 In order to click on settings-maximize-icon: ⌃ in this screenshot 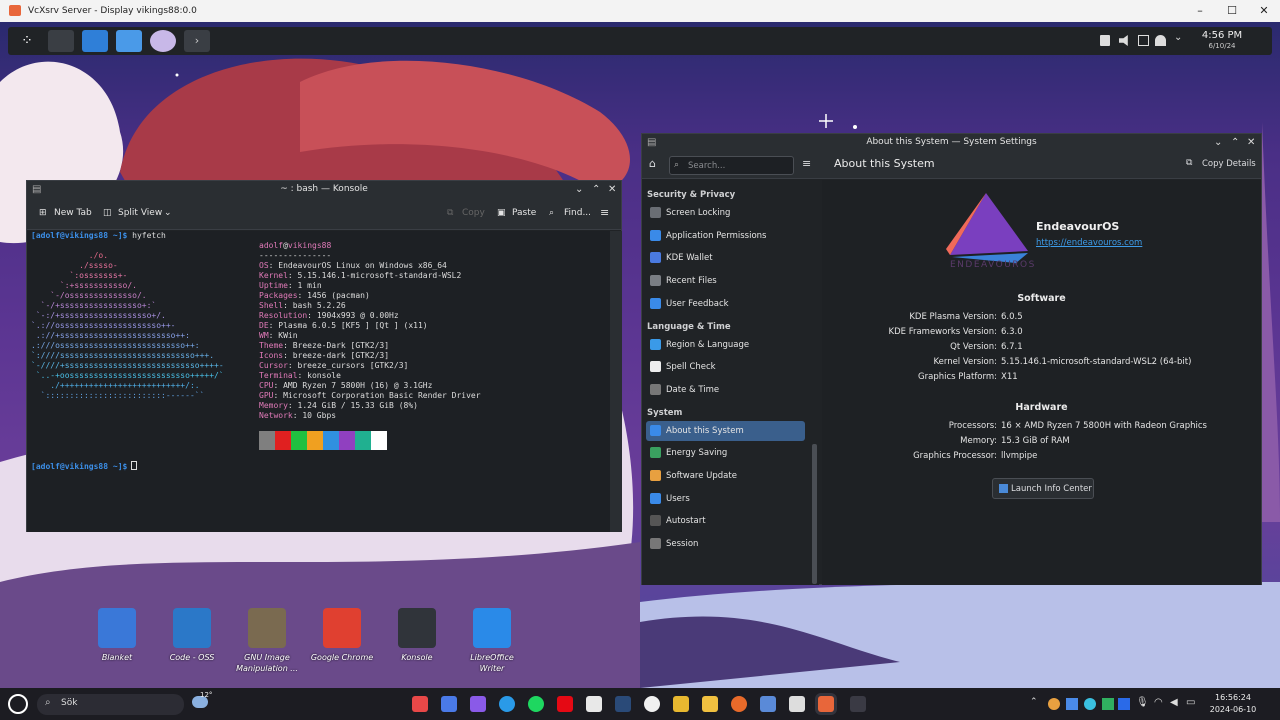, I will do `click(1235, 142)`.